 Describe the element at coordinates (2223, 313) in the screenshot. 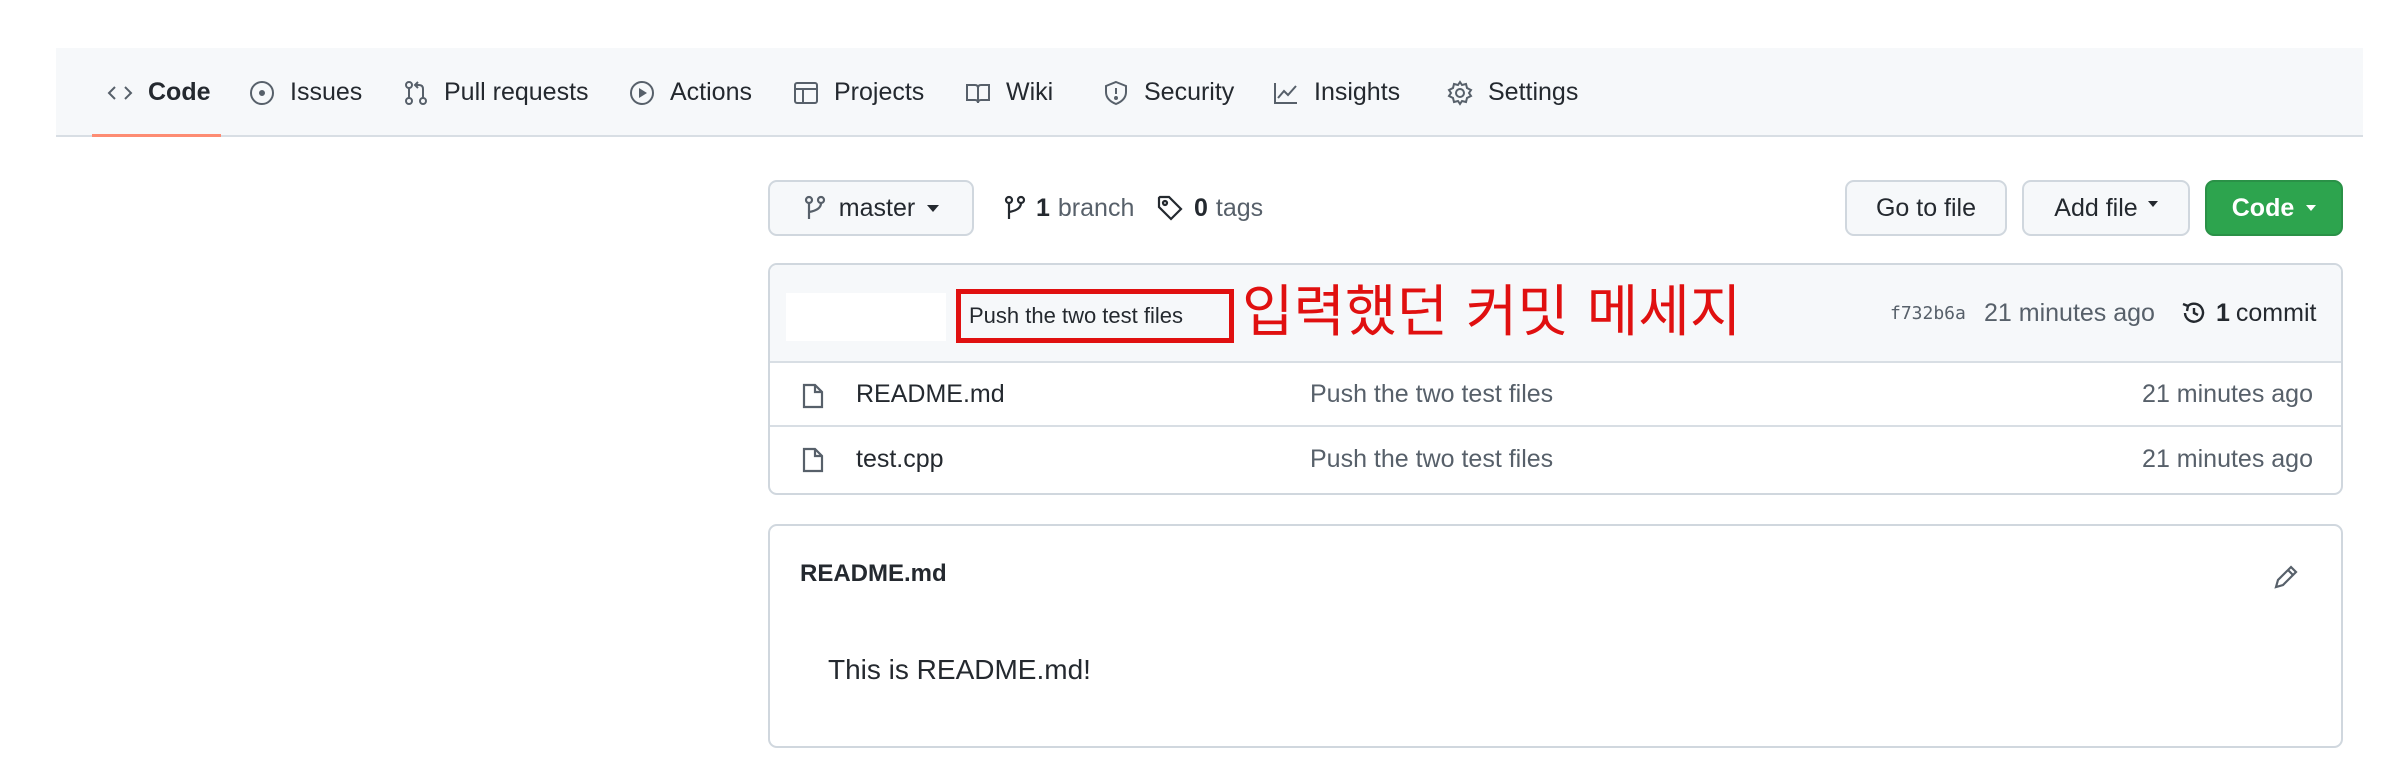

I see `commit-count: 1` at that location.